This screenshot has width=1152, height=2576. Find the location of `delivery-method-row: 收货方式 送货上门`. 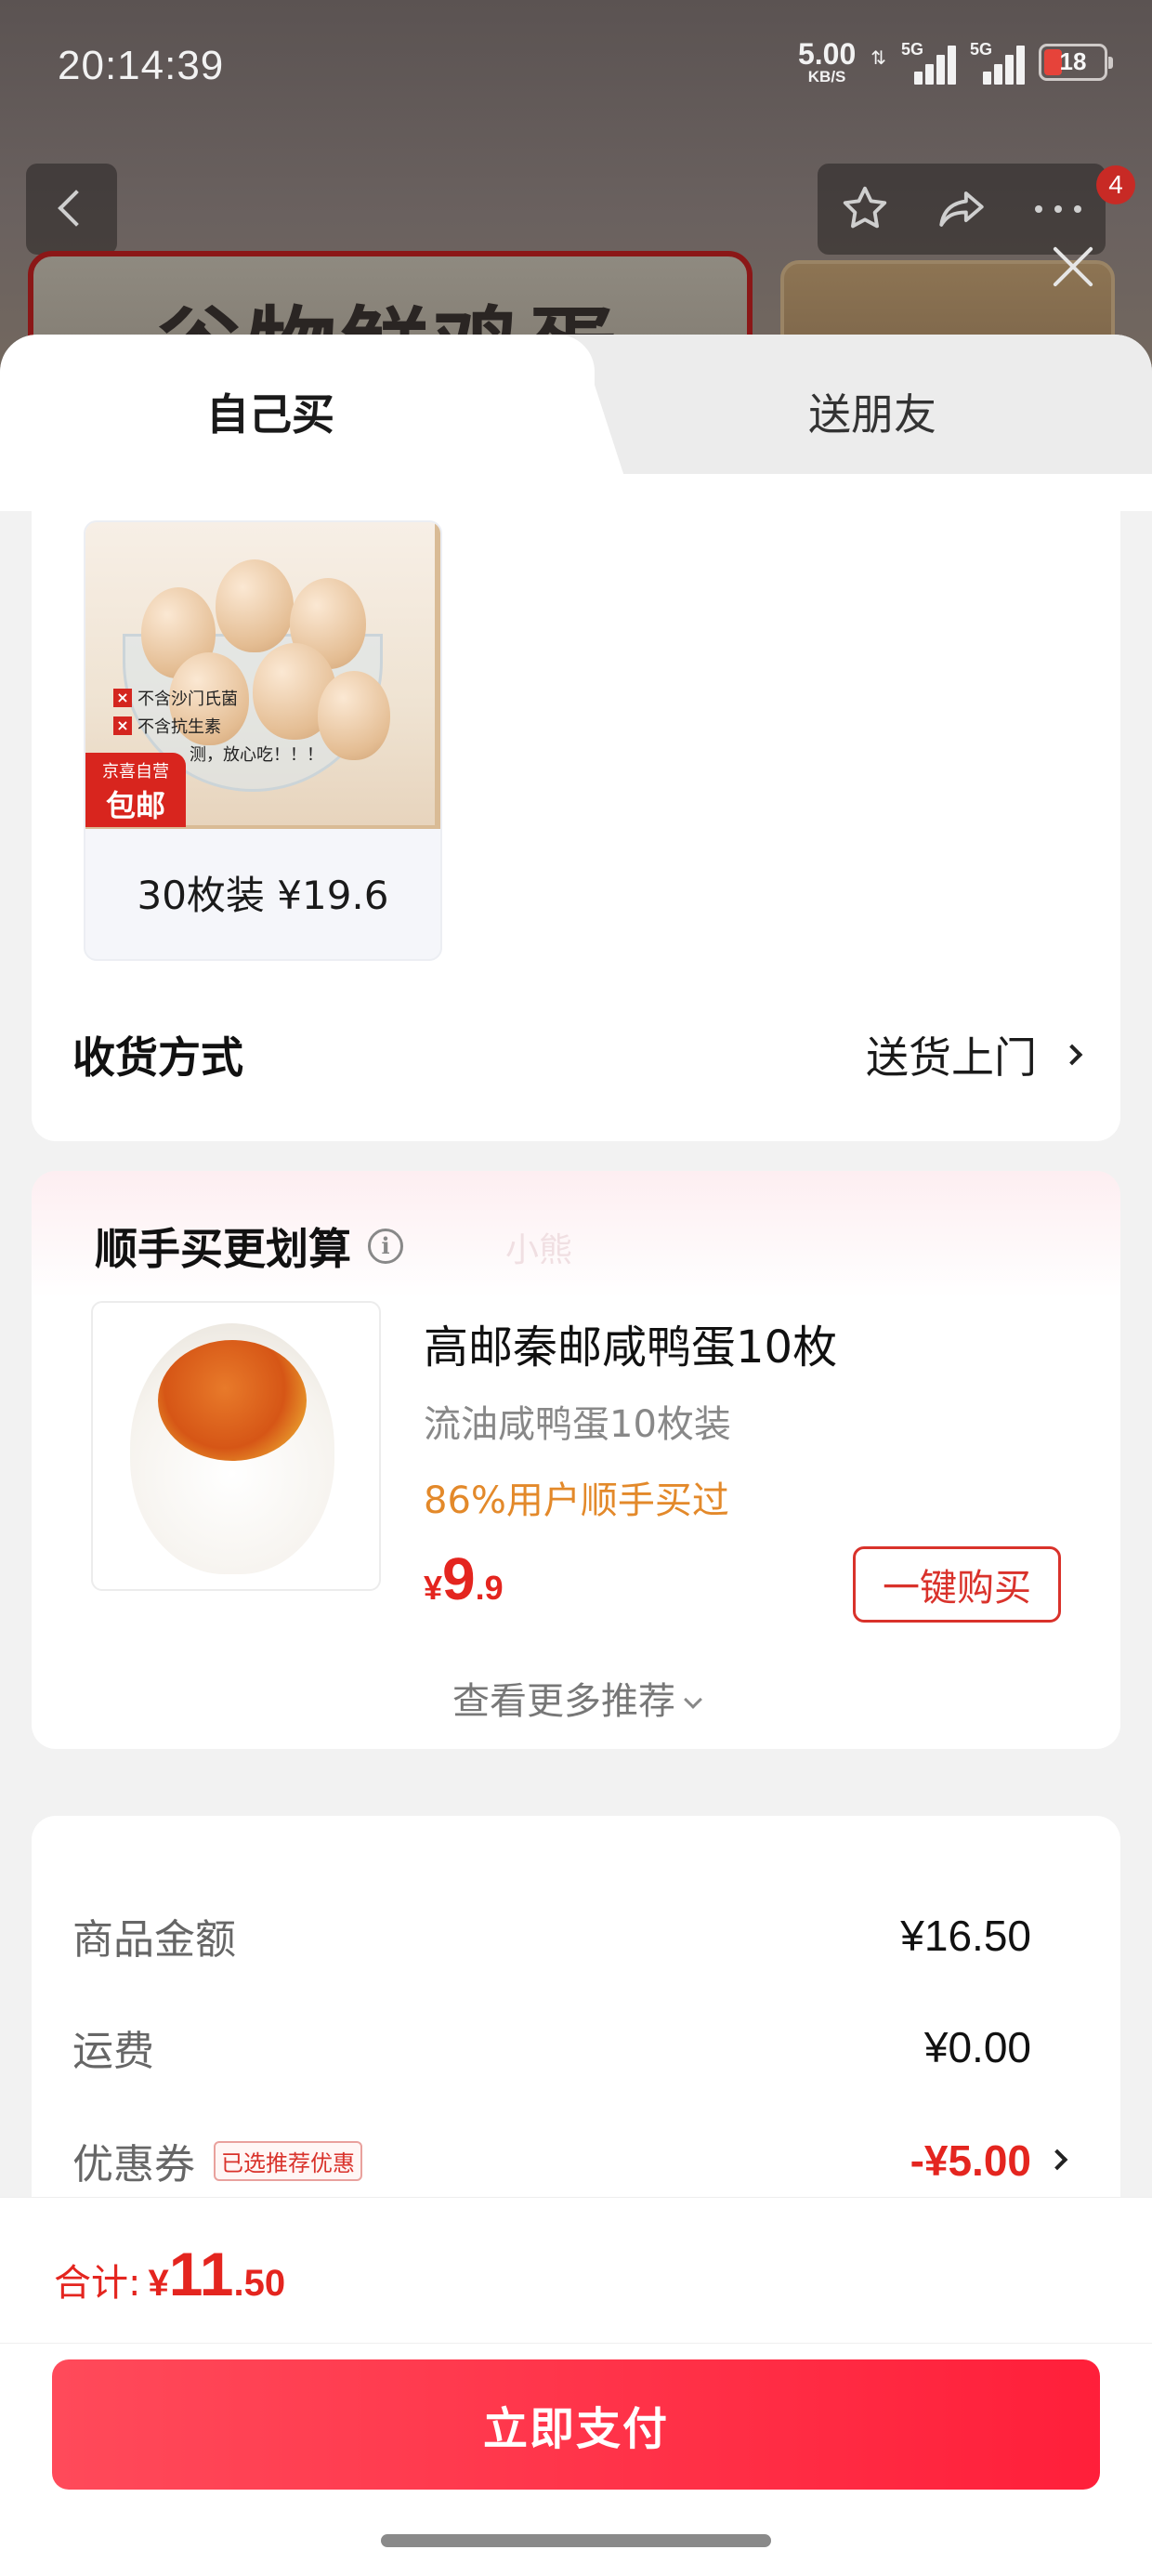

delivery-method-row: 收货方式 送货上门 is located at coordinates (577, 1054).